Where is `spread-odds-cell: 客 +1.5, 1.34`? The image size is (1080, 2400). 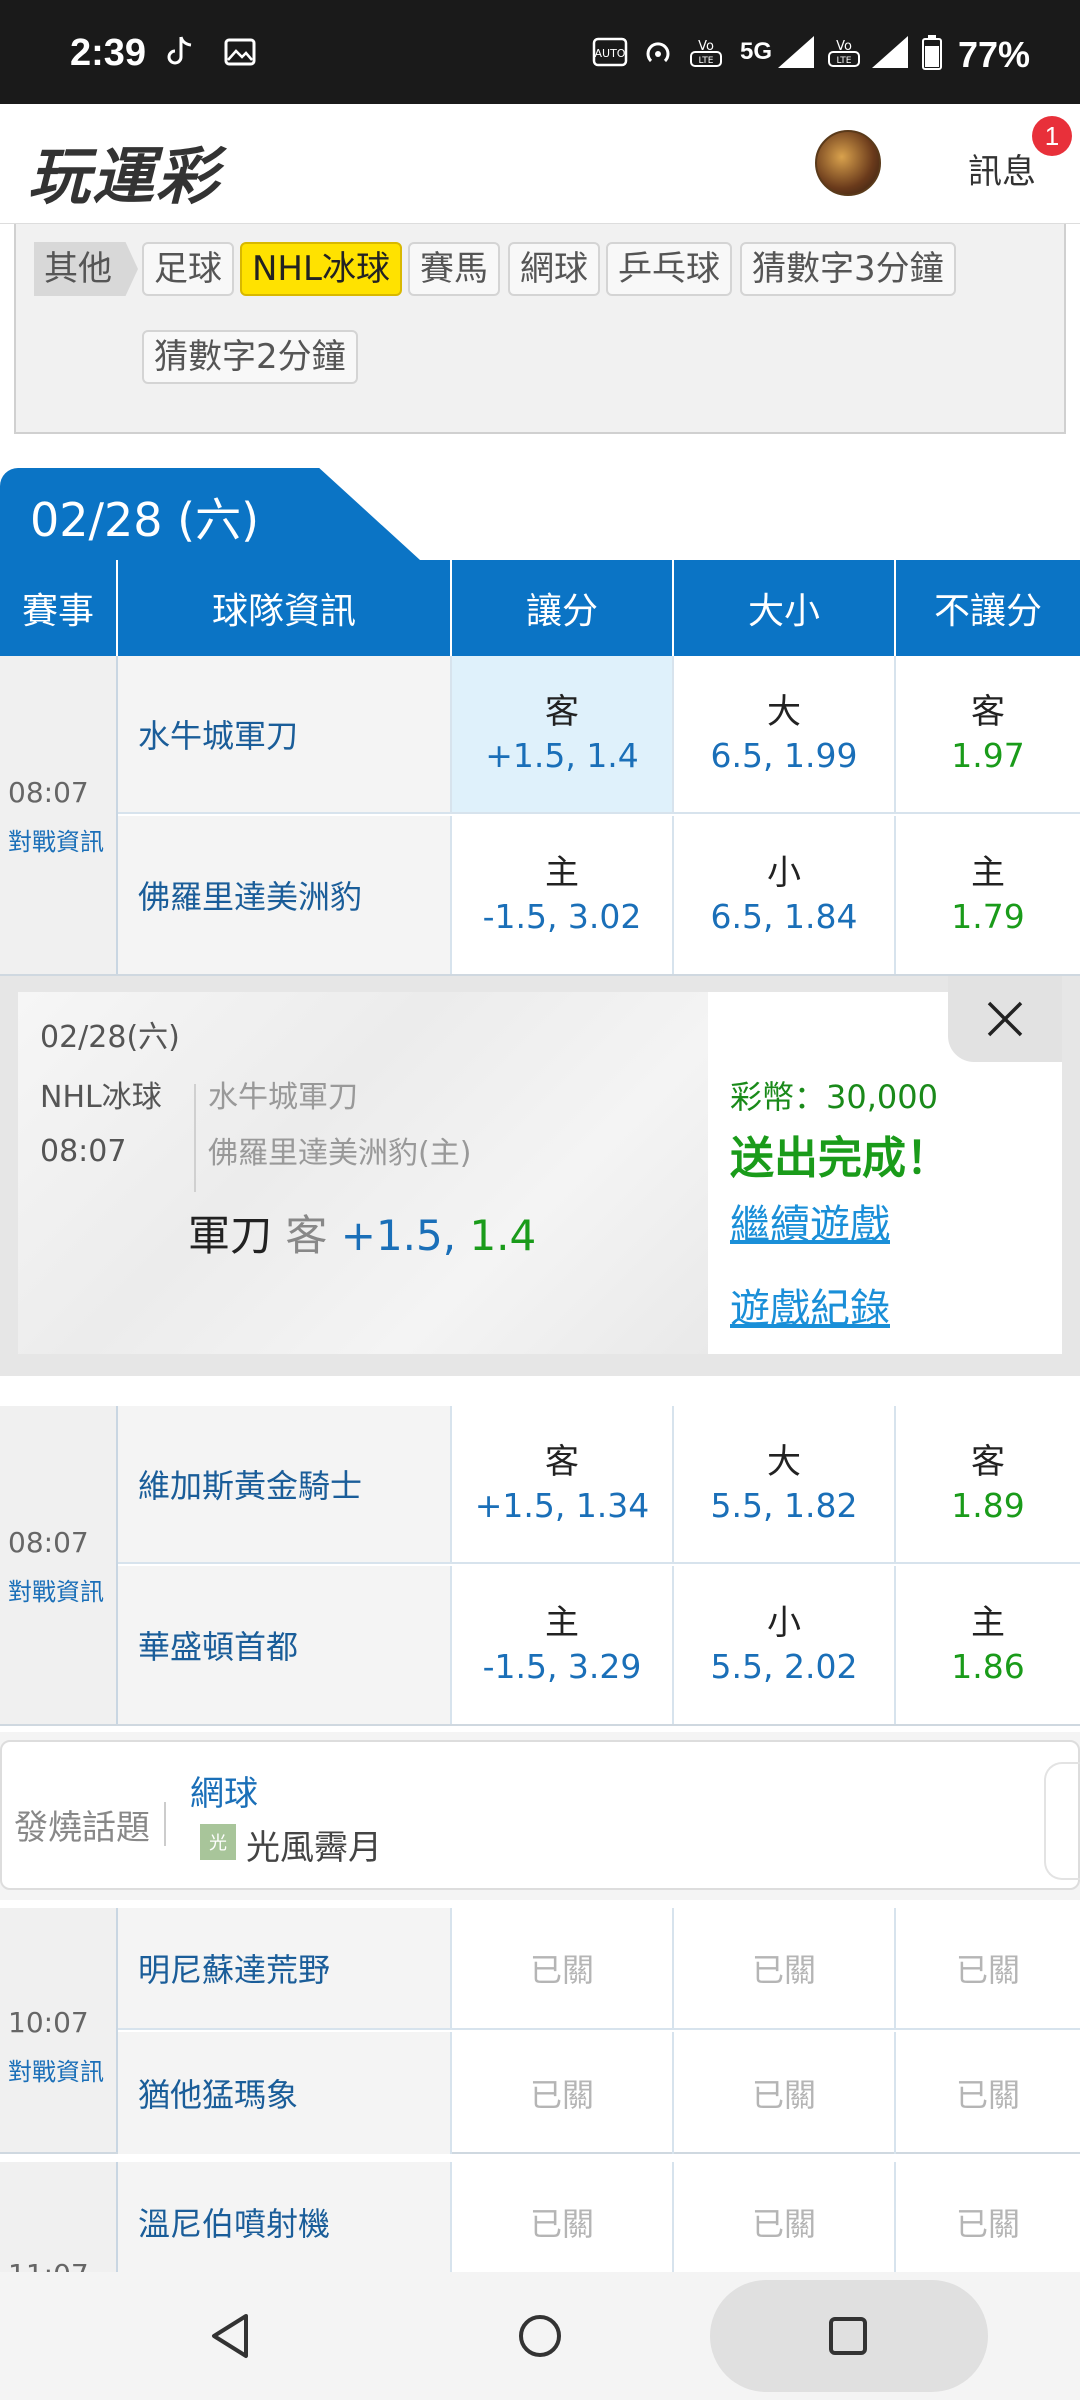
spread-odds-cell: 客 +1.5, 1.34 is located at coordinates (563, 1484).